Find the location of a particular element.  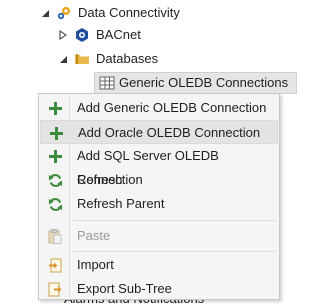

menu-item-label: Add Generic OLEDB Connection is located at coordinates (172, 107).